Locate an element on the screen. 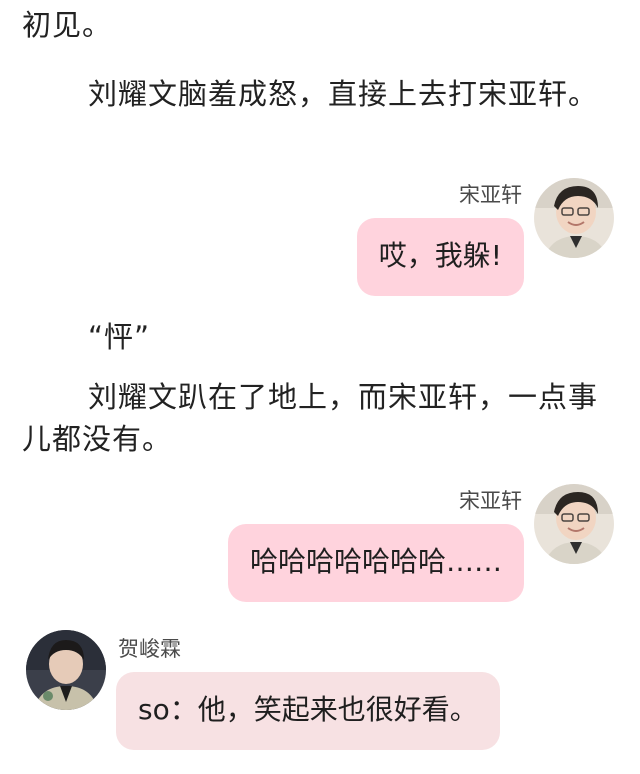  sound-effect-text: “怦” is located at coordinates (119, 337).